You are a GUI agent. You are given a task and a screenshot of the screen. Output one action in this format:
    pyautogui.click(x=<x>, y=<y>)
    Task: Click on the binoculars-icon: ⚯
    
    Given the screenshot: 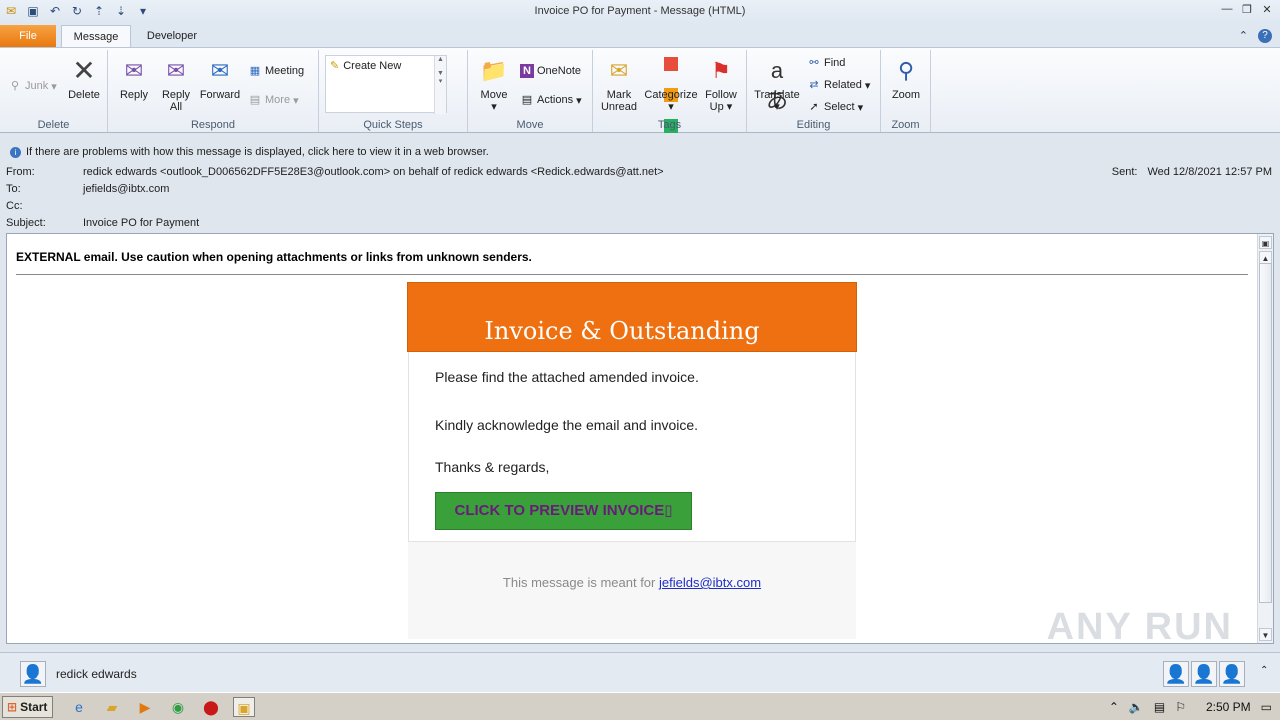 What is the action you would take?
    pyautogui.click(x=814, y=63)
    